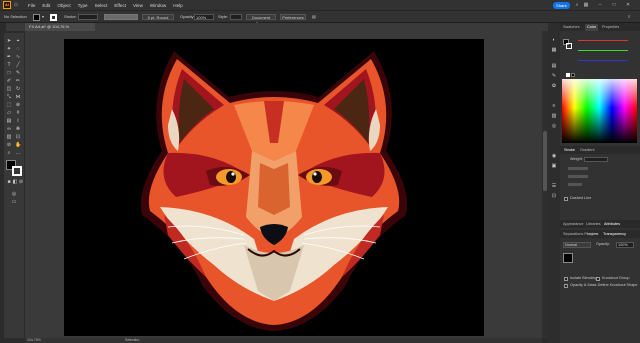 This screenshot has height=343, width=640. I want to click on opacity-mask-checkbox, so click(566, 286).